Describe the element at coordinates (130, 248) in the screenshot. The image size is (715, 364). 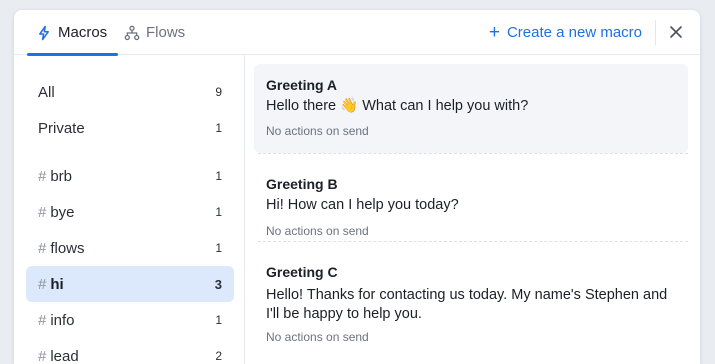
I see `sidebar-item-flows: # flows 1` at that location.